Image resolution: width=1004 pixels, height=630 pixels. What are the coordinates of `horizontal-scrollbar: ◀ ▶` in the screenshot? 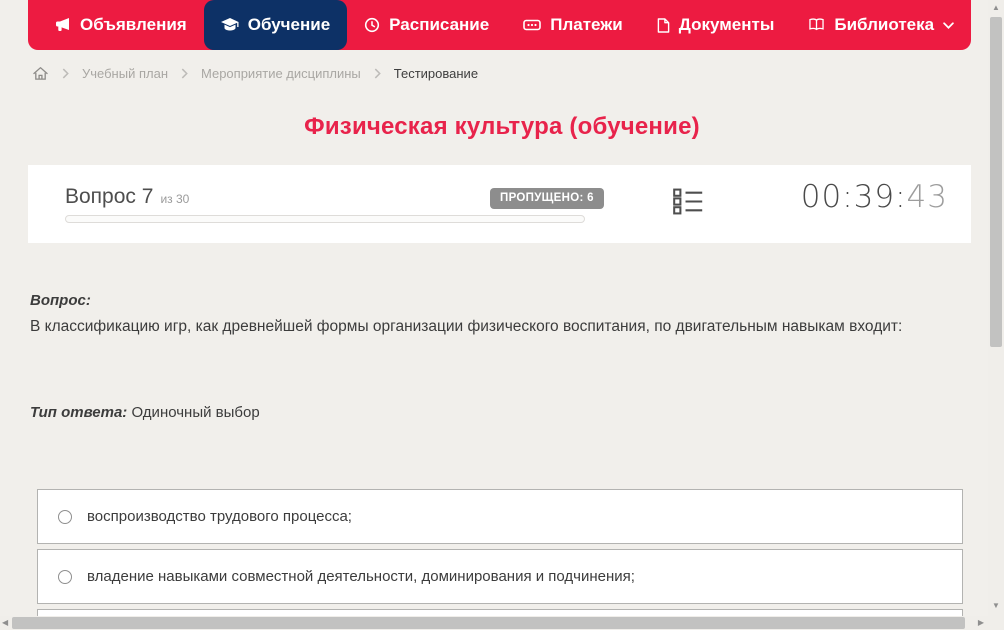 It's located at (494, 623).